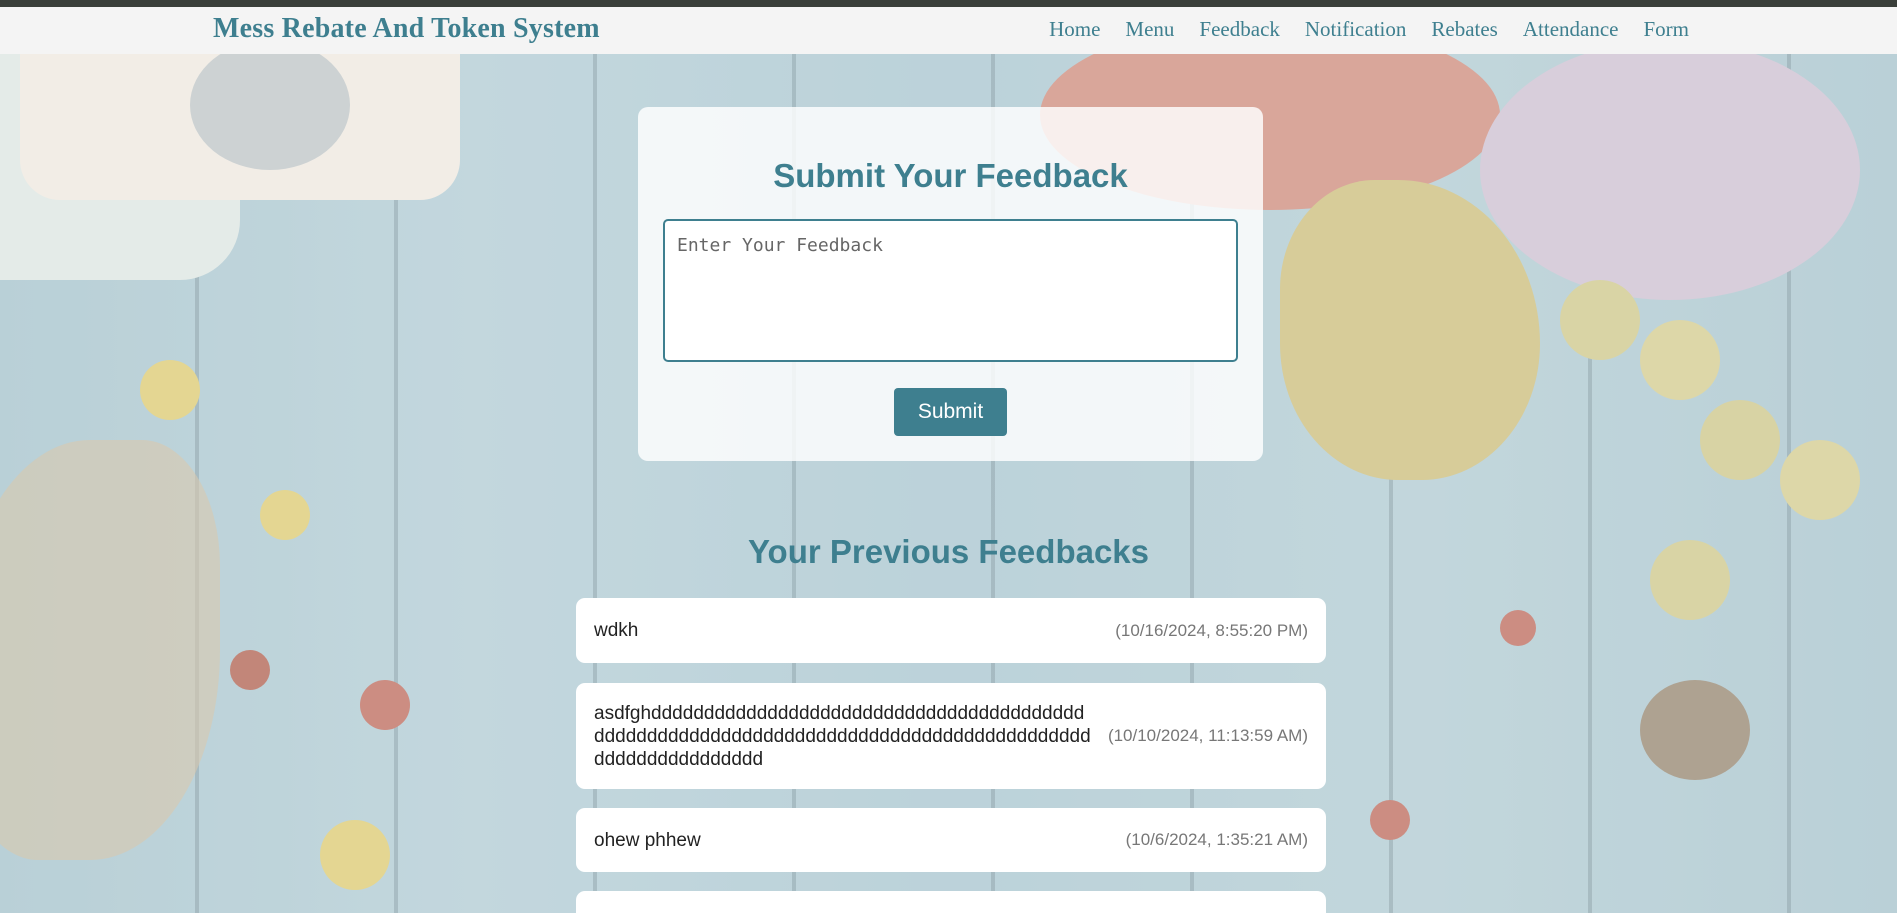 This screenshot has height=913, width=1897. What do you see at coordinates (950, 290) in the screenshot?
I see `feedback-textarea` at bounding box center [950, 290].